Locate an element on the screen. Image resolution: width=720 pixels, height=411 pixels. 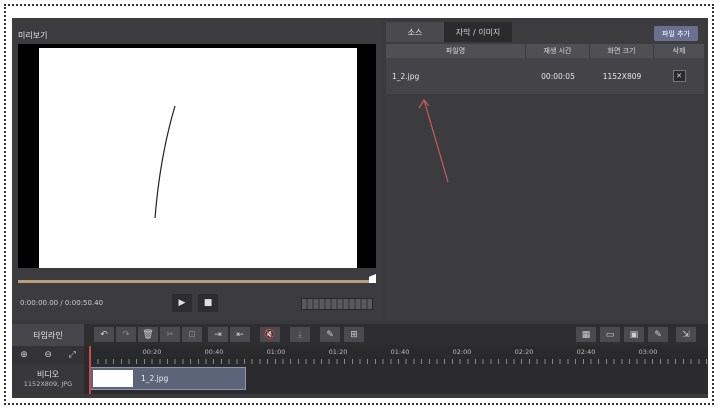
file-table-header: 파일명 재생 시간 화면 크기 삭제 is located at coordinates (545, 51).